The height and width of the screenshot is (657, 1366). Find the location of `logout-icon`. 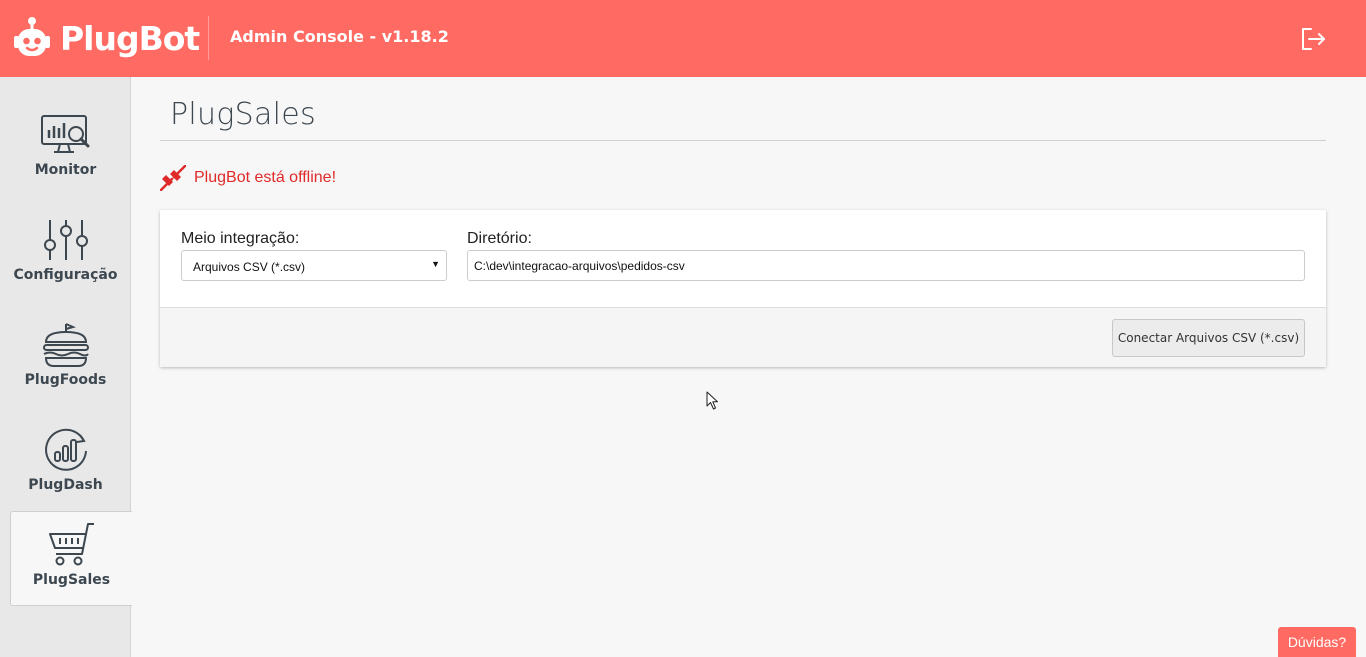

logout-icon is located at coordinates (1313, 39).